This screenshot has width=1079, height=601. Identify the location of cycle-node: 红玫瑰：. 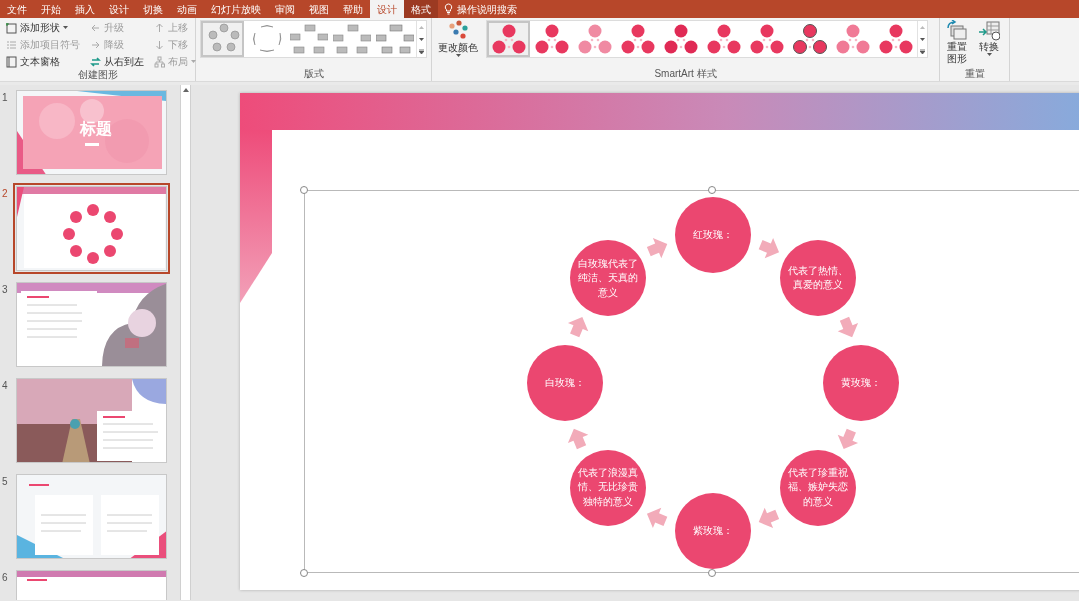
(713, 235).